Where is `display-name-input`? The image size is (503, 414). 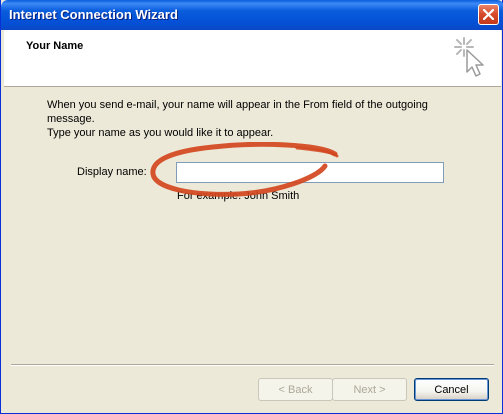
display-name-input is located at coordinates (310, 172).